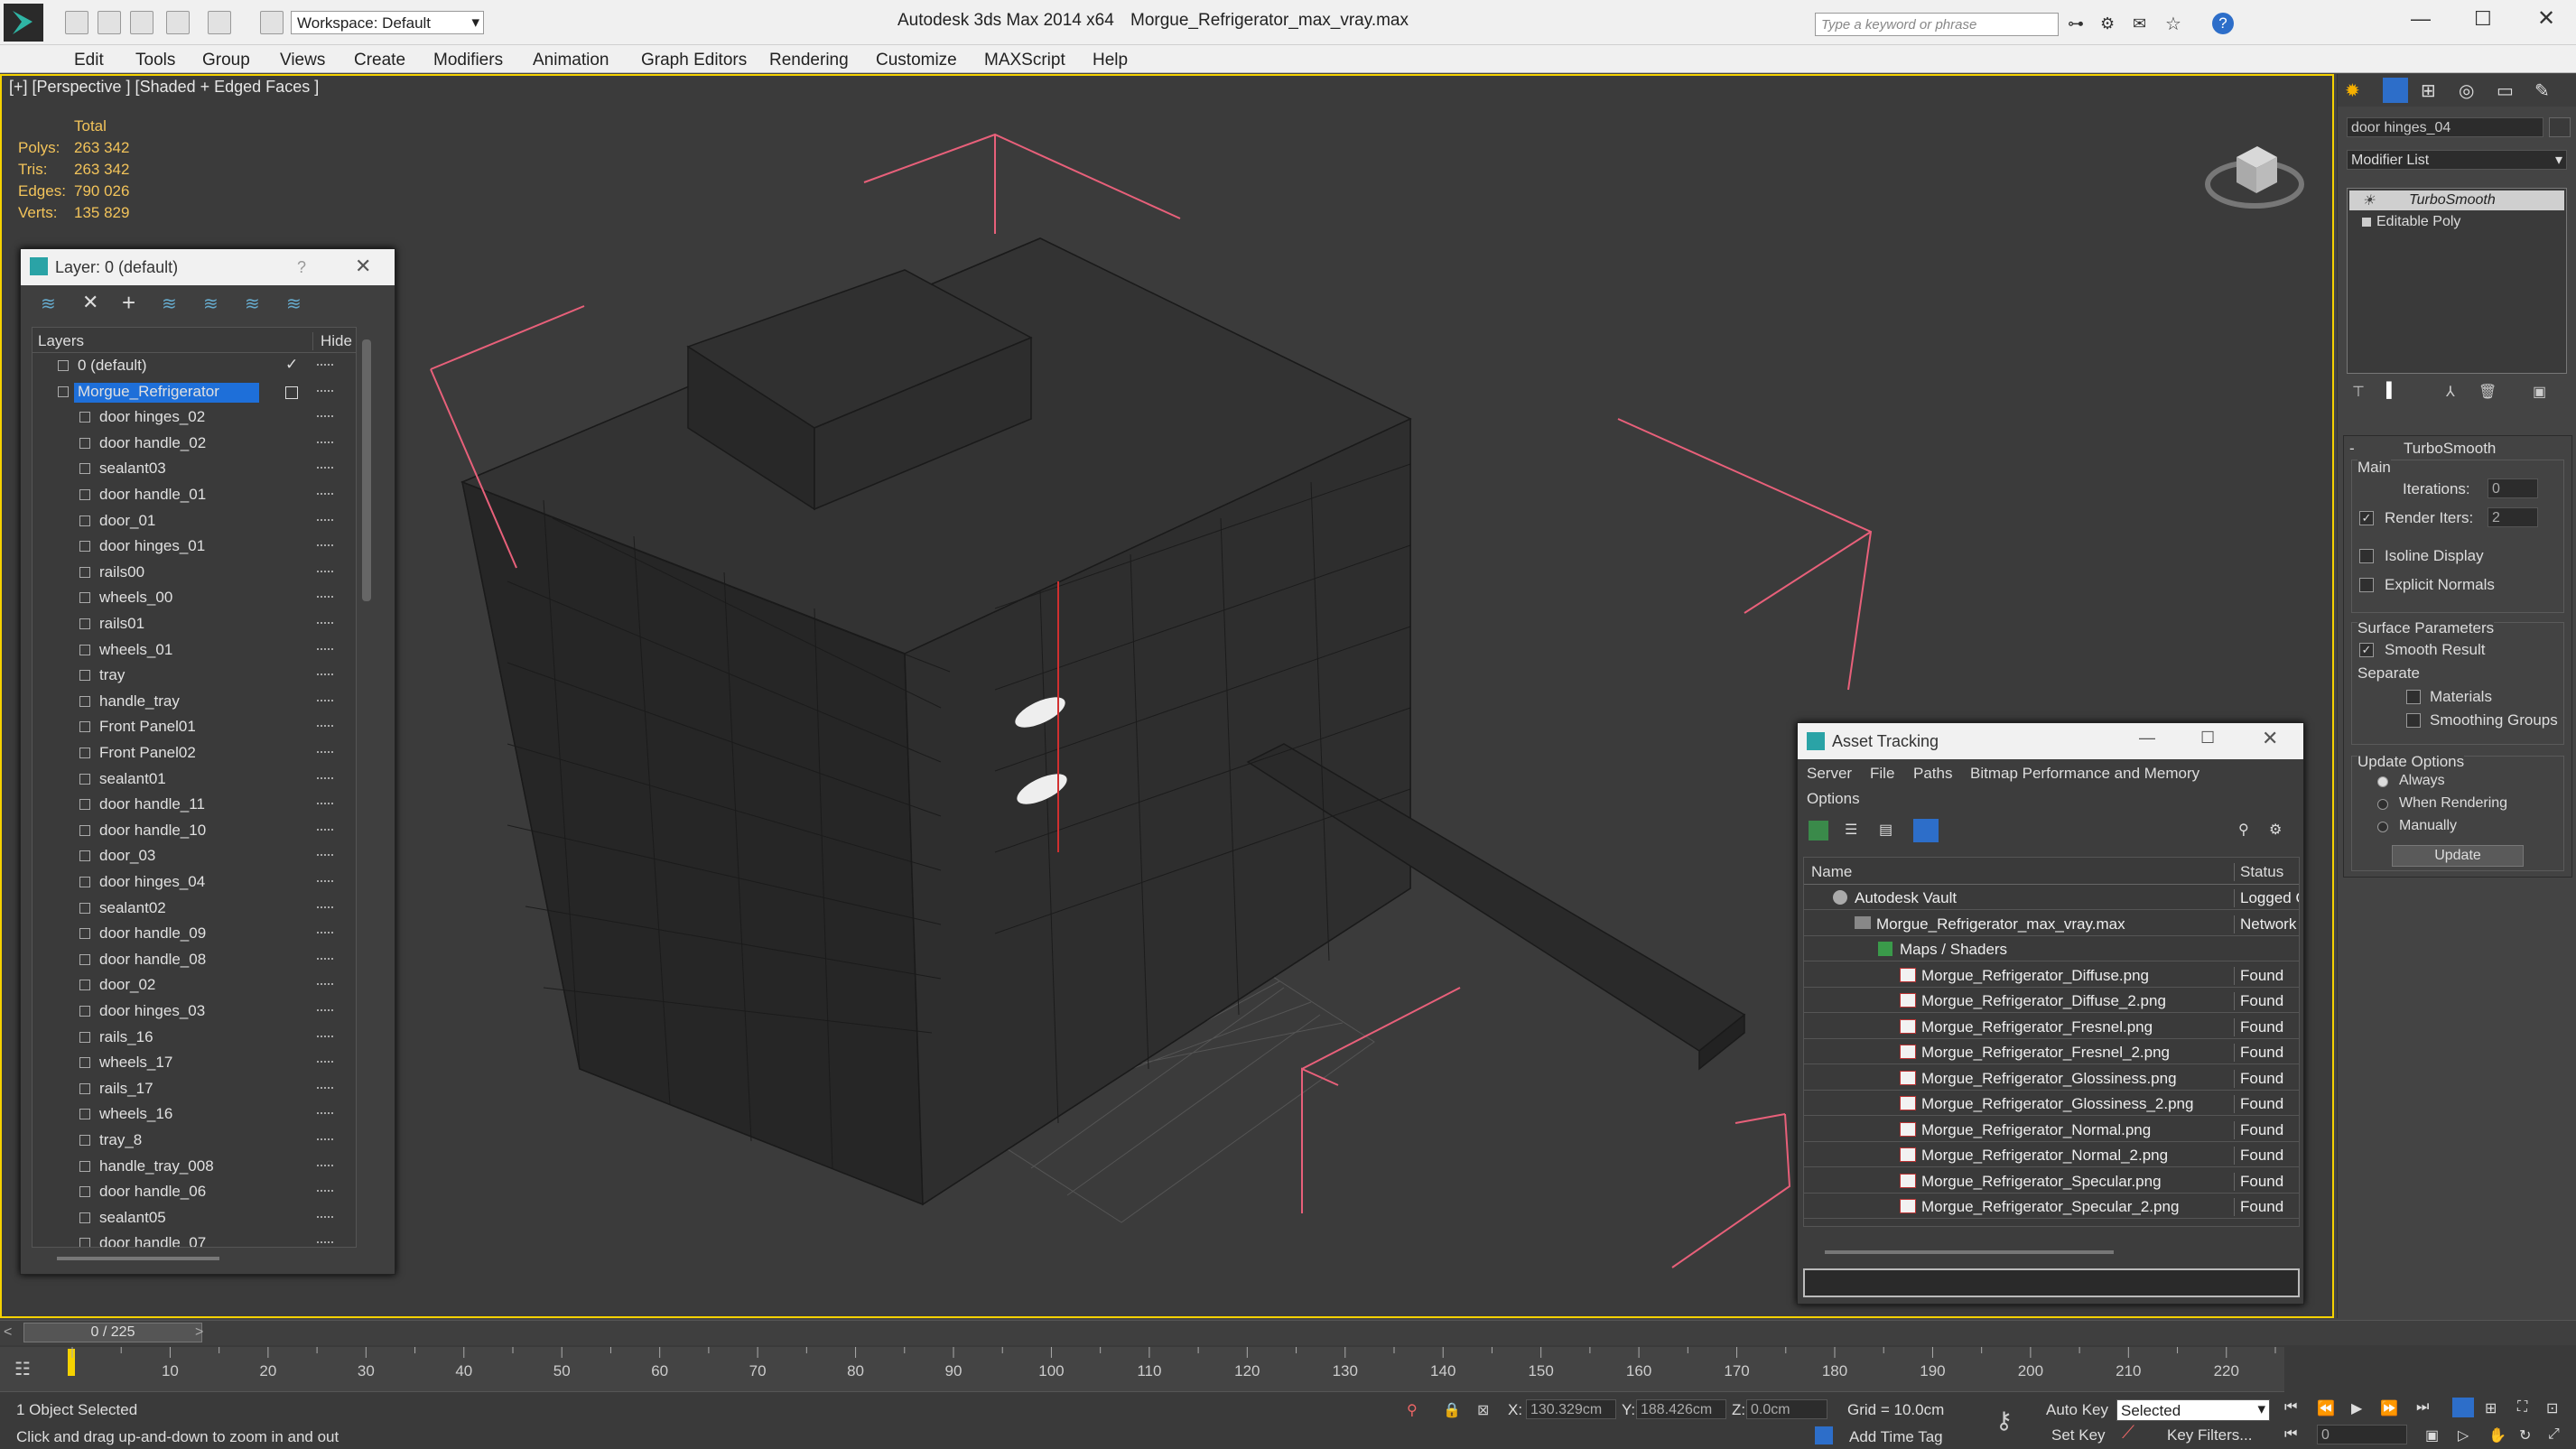 The image size is (2576, 1449). Describe the element at coordinates (2051, 1154) in the screenshot. I see `asset-row: Morgue_Refrigerator_Normal_2.png Found` at that location.